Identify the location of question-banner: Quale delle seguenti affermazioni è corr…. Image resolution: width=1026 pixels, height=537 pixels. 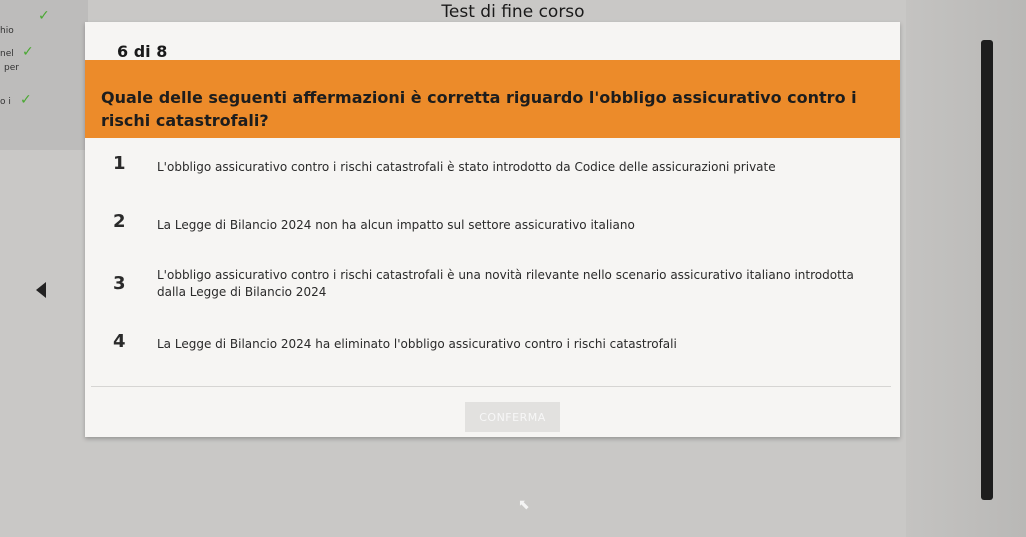
(492, 99).